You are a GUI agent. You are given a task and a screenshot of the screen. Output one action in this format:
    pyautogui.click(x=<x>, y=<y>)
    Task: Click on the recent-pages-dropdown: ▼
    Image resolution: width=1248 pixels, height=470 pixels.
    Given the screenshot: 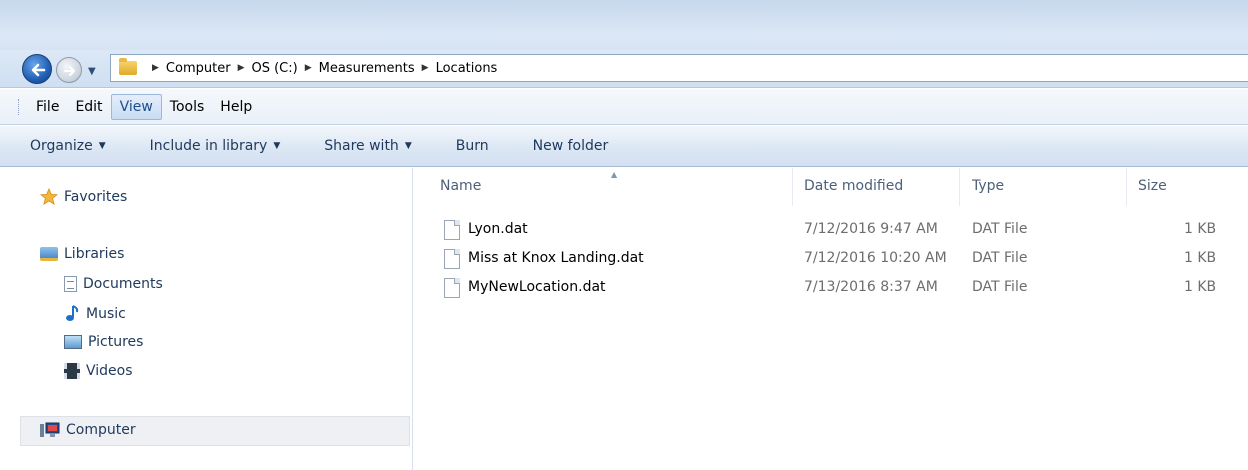 What is the action you would take?
    pyautogui.click(x=92, y=71)
    